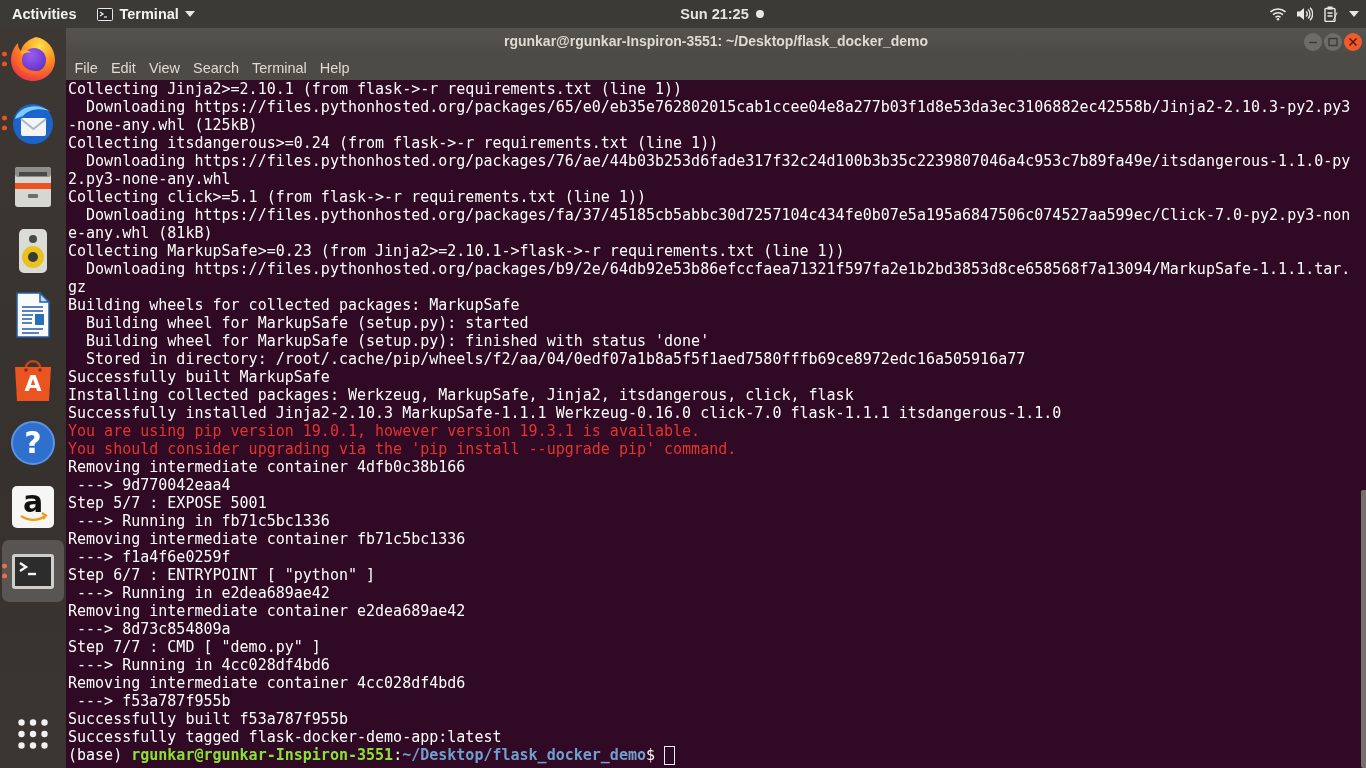  I want to click on activities-button: Activities, so click(44, 14).